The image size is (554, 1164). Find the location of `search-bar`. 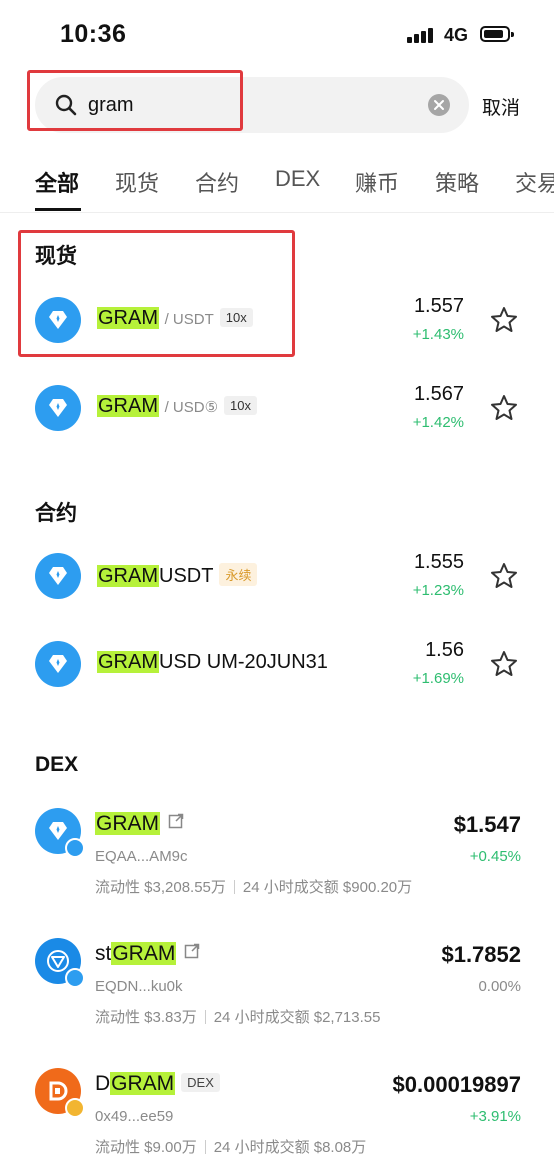

search-bar is located at coordinates (252, 105).